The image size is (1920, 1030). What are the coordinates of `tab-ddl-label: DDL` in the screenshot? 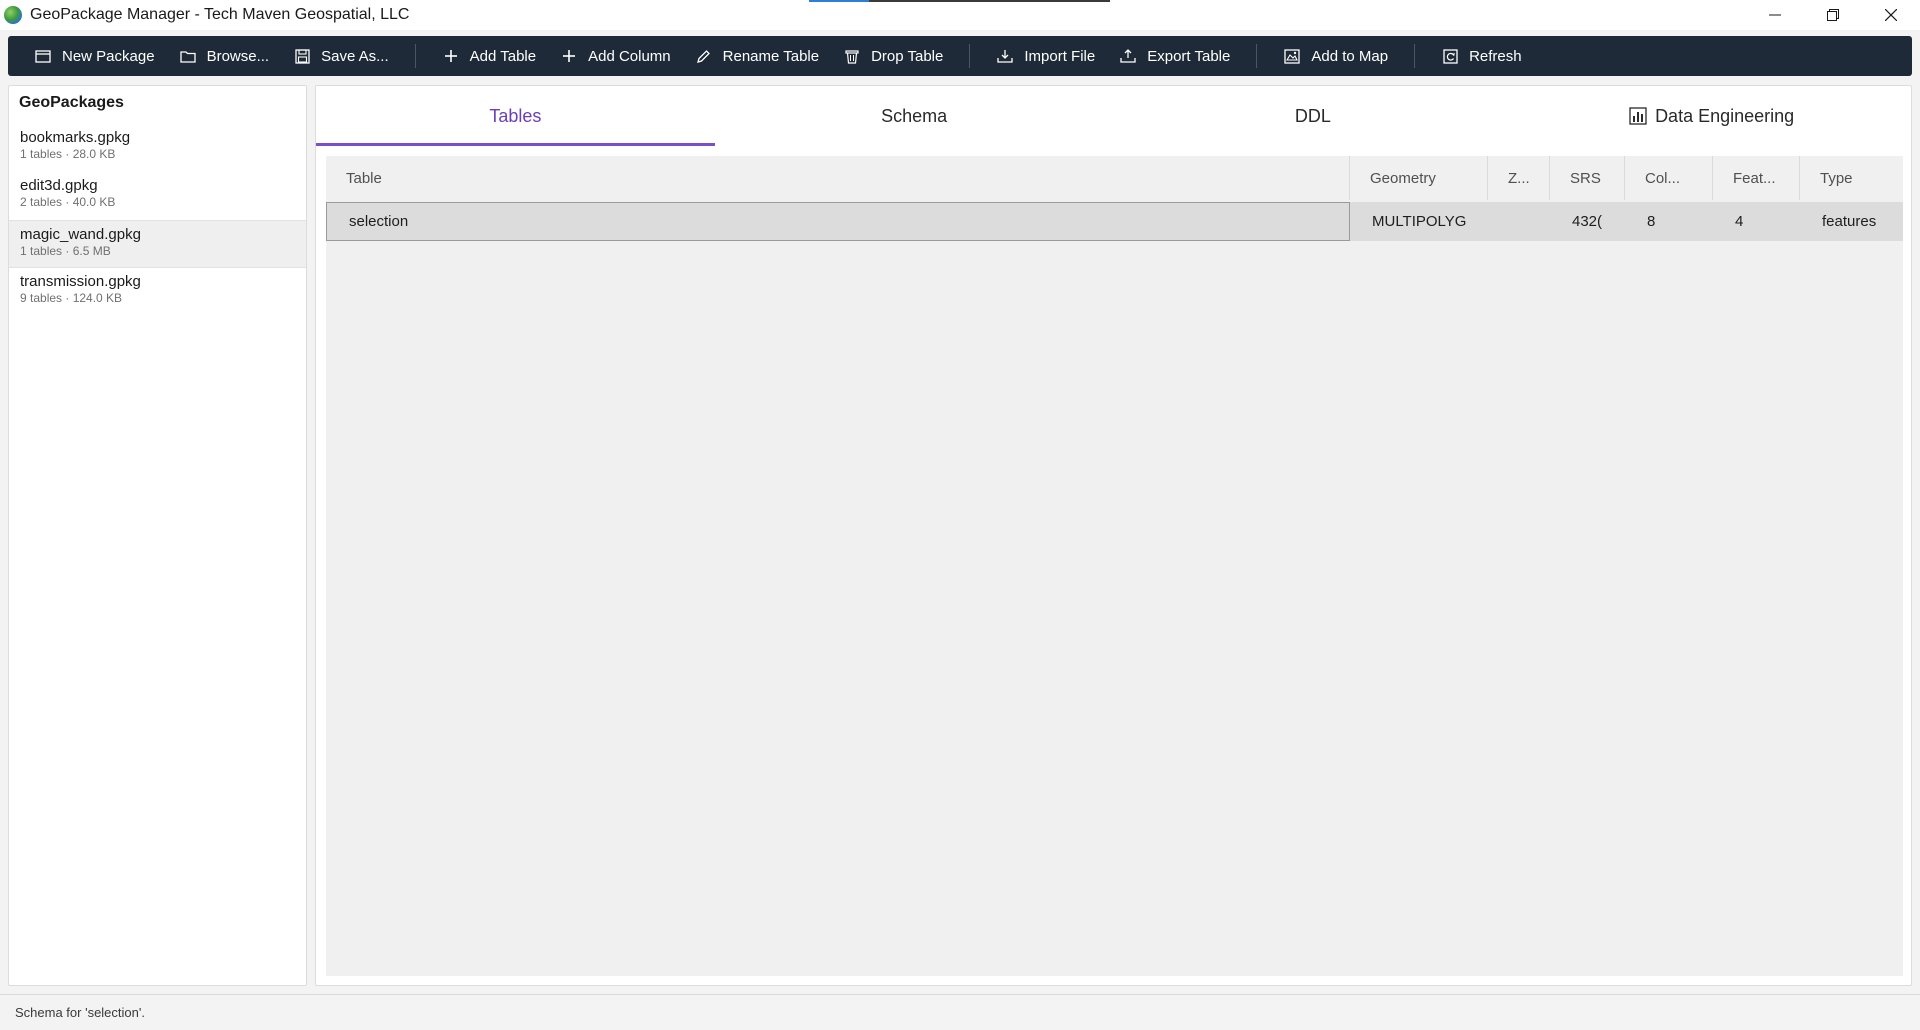 It's located at (1312, 115).